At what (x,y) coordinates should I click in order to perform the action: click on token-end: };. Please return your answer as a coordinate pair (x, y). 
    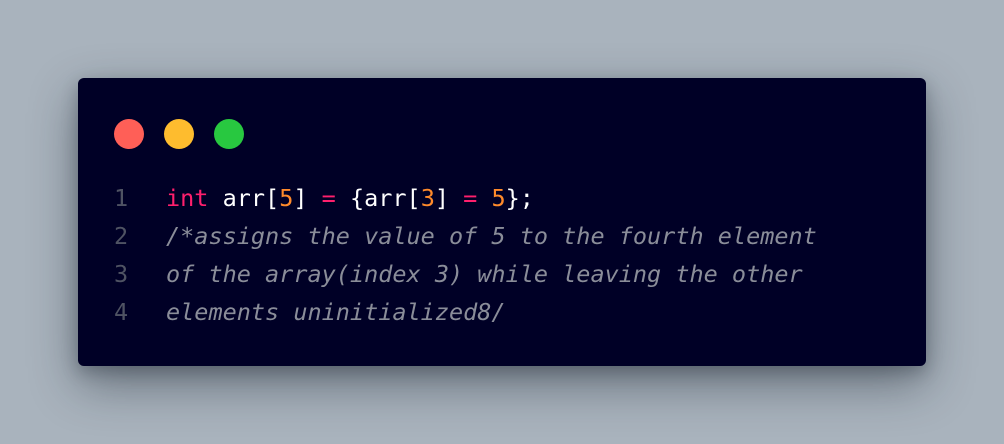
    Looking at the image, I should click on (519, 198).